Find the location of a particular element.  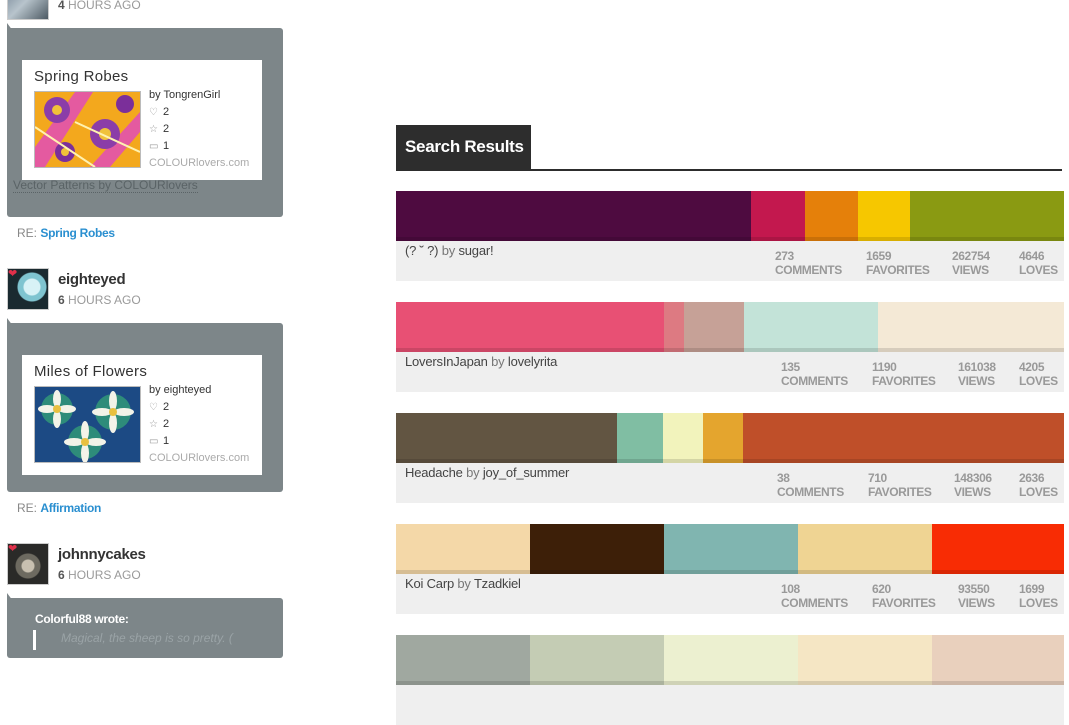

quote-bar is located at coordinates (34, 640).